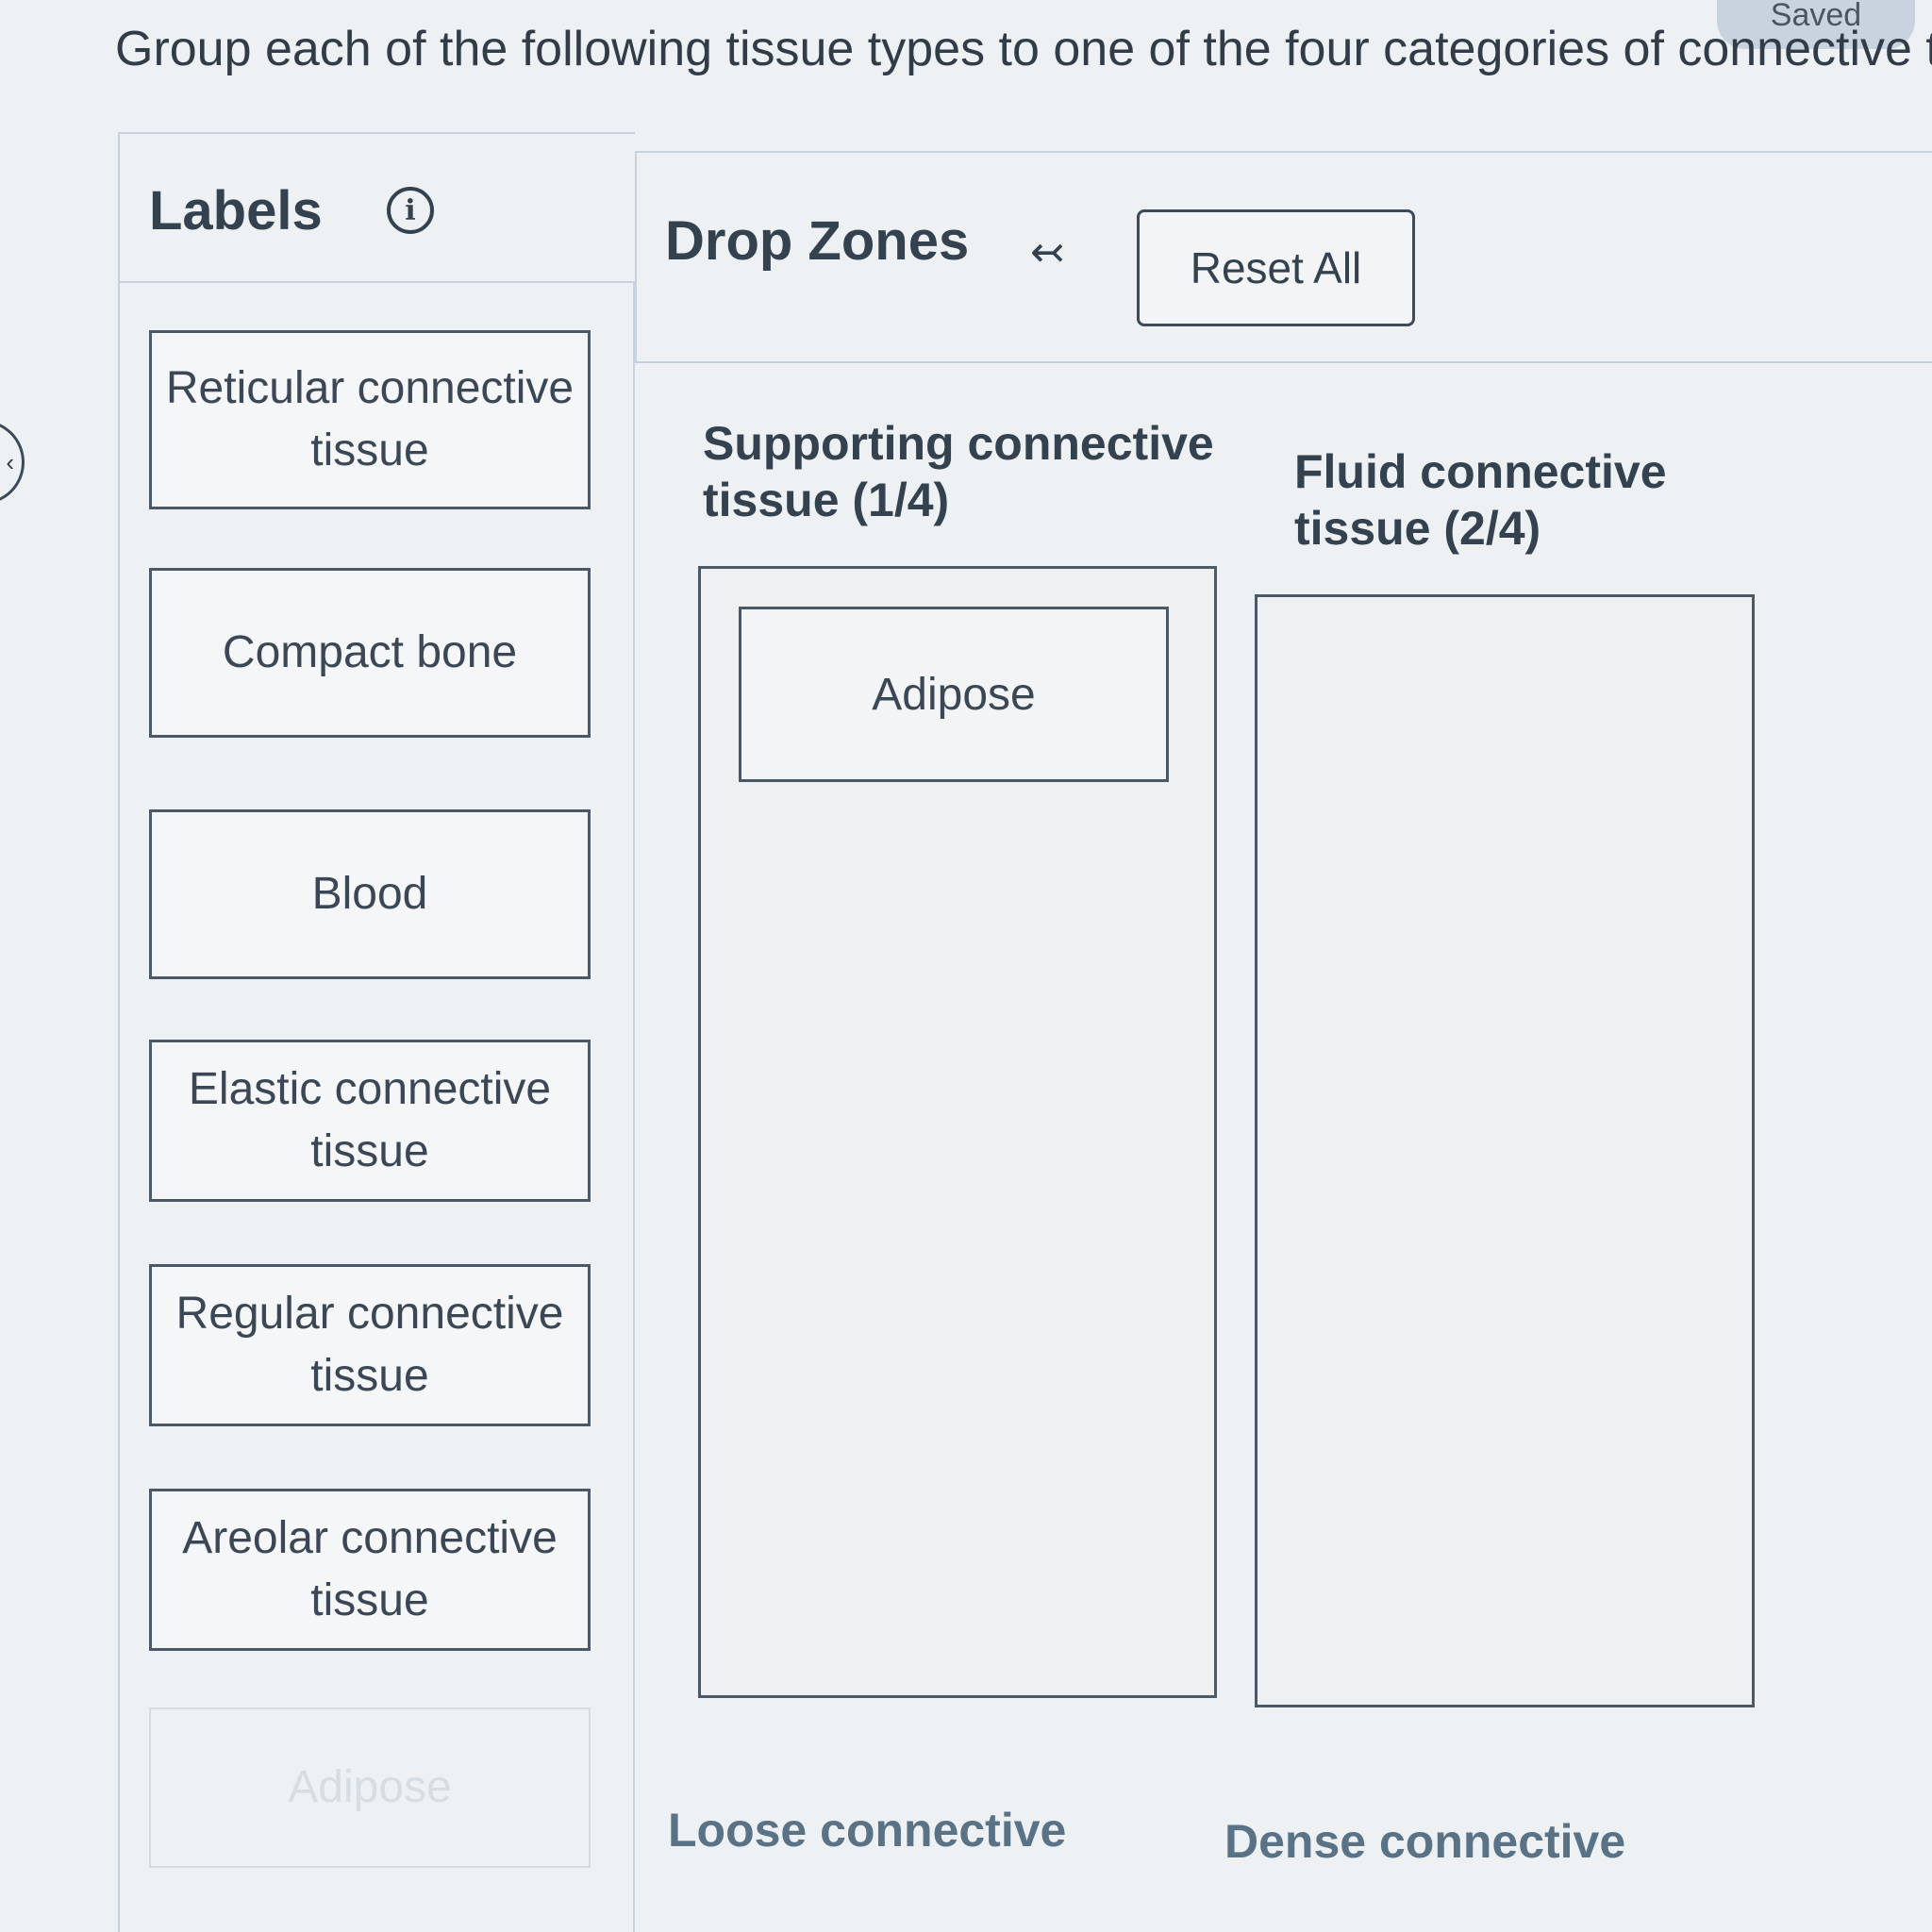  Describe the element at coordinates (1276, 268) in the screenshot. I see `reset-all-button: Reset All` at that location.